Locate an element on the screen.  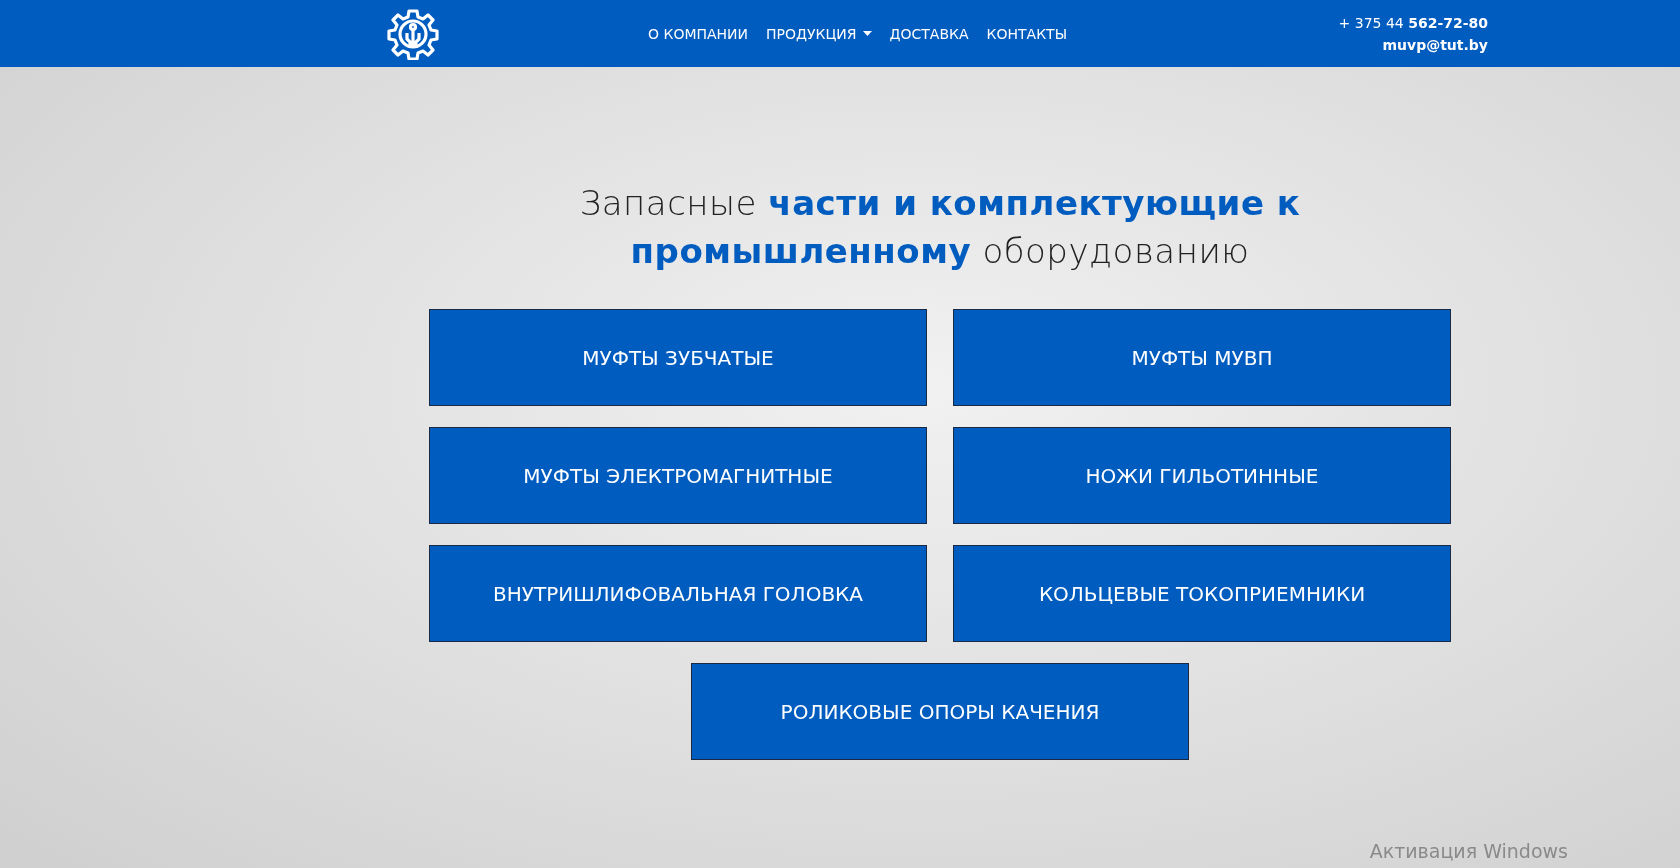
nav-link: О КОМПАНИИ is located at coordinates (698, 33).